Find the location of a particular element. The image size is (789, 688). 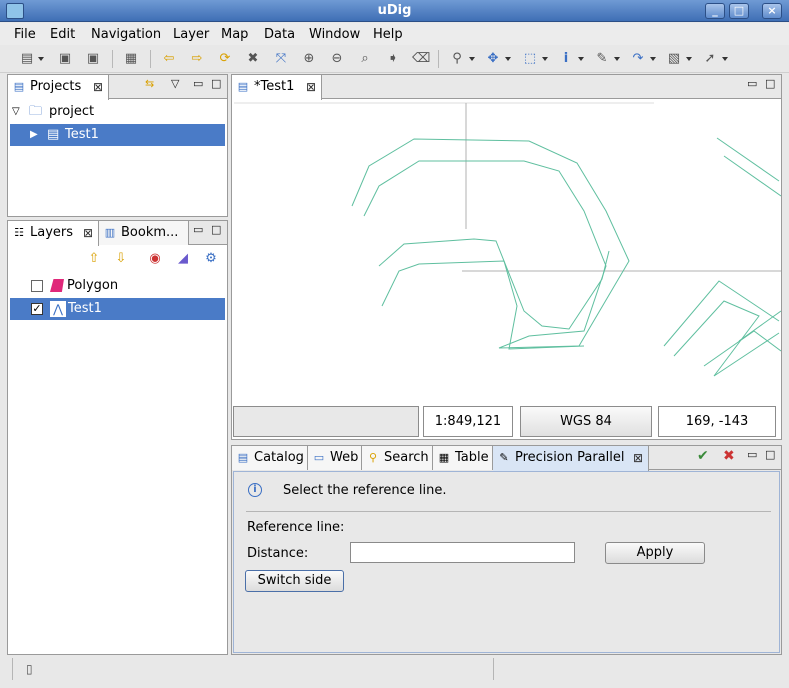

filter-icon: ◢ is located at coordinates (183, 259).